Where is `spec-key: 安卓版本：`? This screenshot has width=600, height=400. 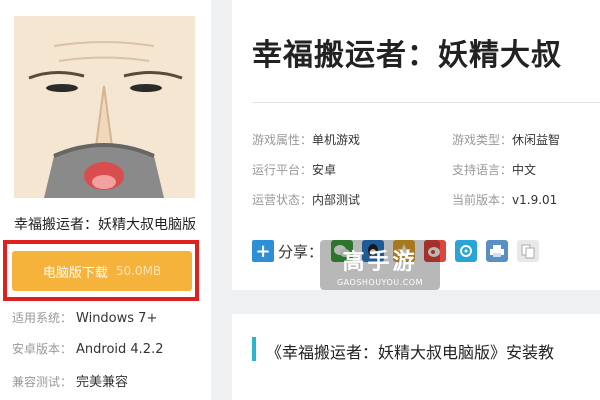
spec-key: 安卓版本： is located at coordinates (42, 349).